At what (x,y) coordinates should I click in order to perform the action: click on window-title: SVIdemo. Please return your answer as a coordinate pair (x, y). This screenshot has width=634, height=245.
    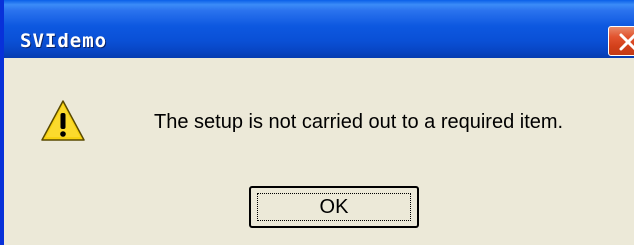
    Looking at the image, I should click on (64, 41).